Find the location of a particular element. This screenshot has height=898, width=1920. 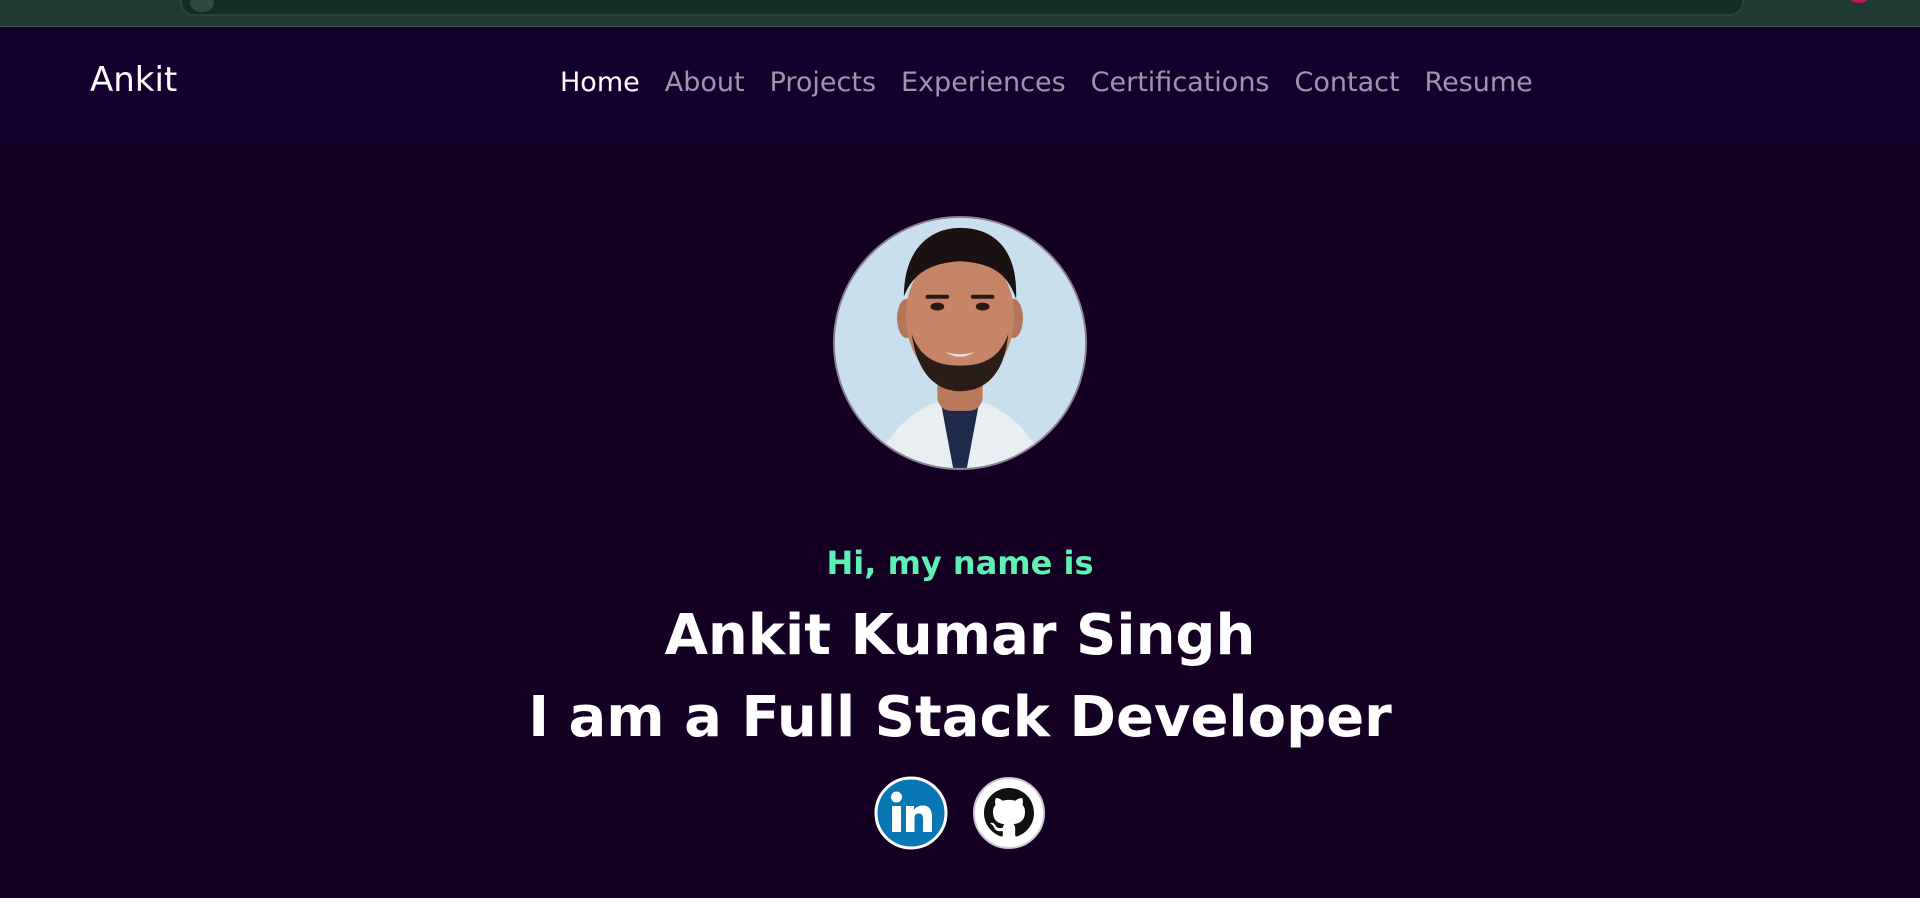

hero-name: Ankit Kumar Singh is located at coordinates (960, 635).